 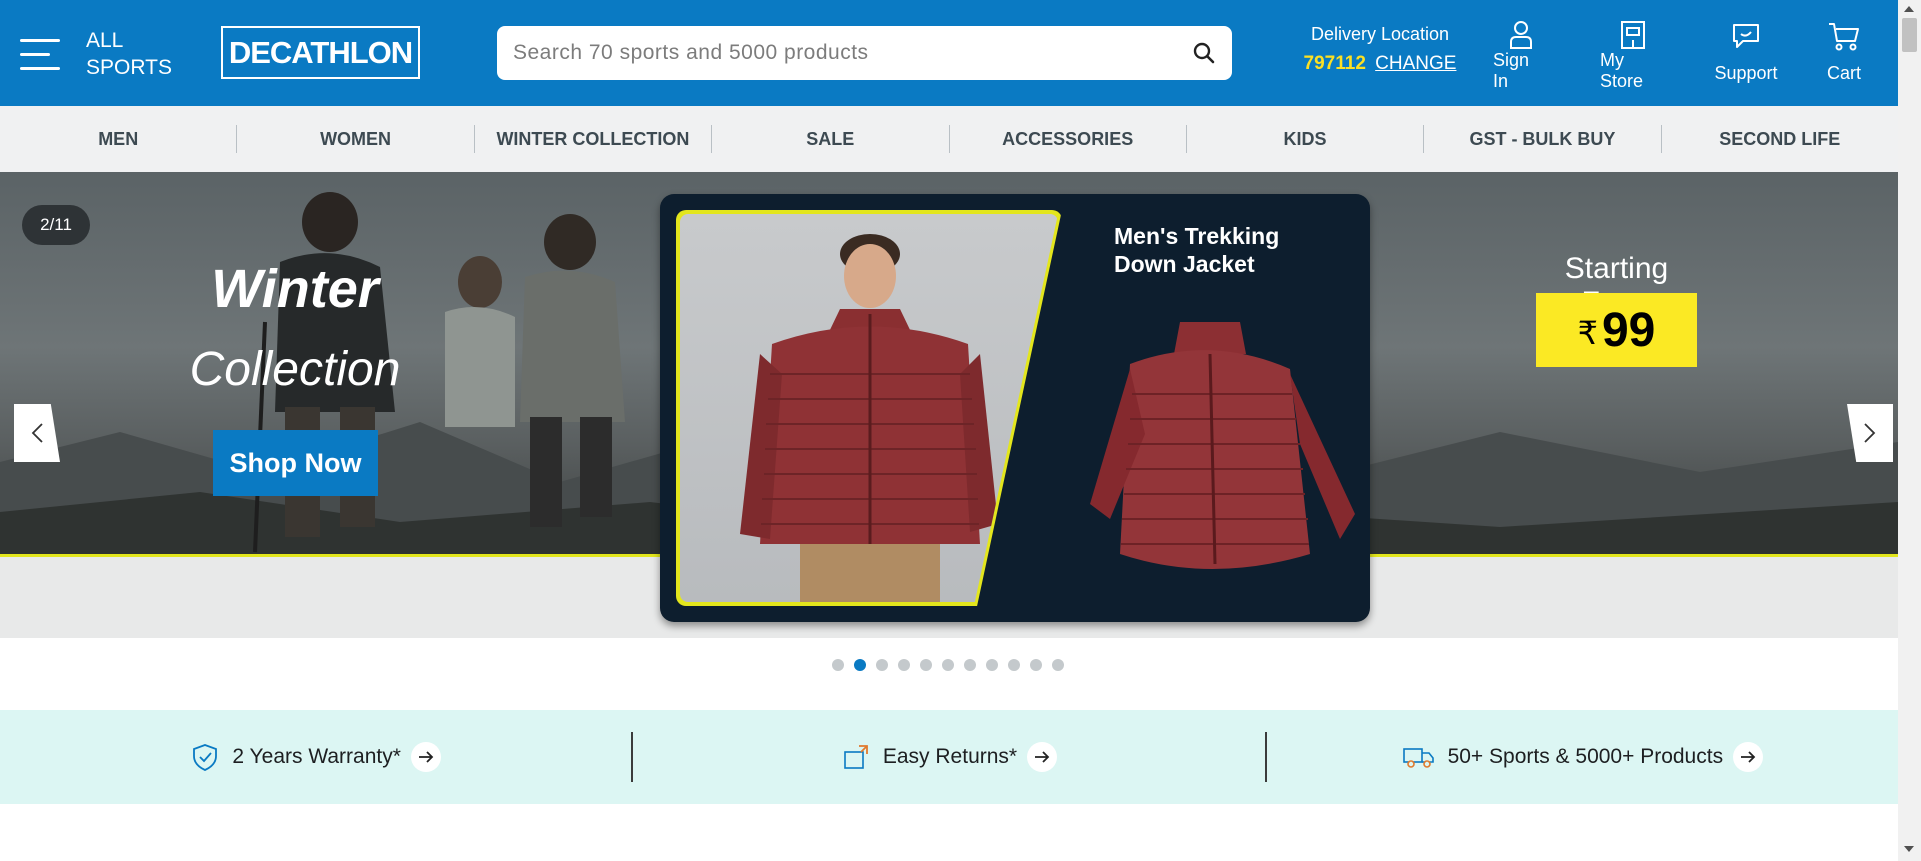 What do you see at coordinates (1909, 430) in the screenshot?
I see `page-scrollbar` at bounding box center [1909, 430].